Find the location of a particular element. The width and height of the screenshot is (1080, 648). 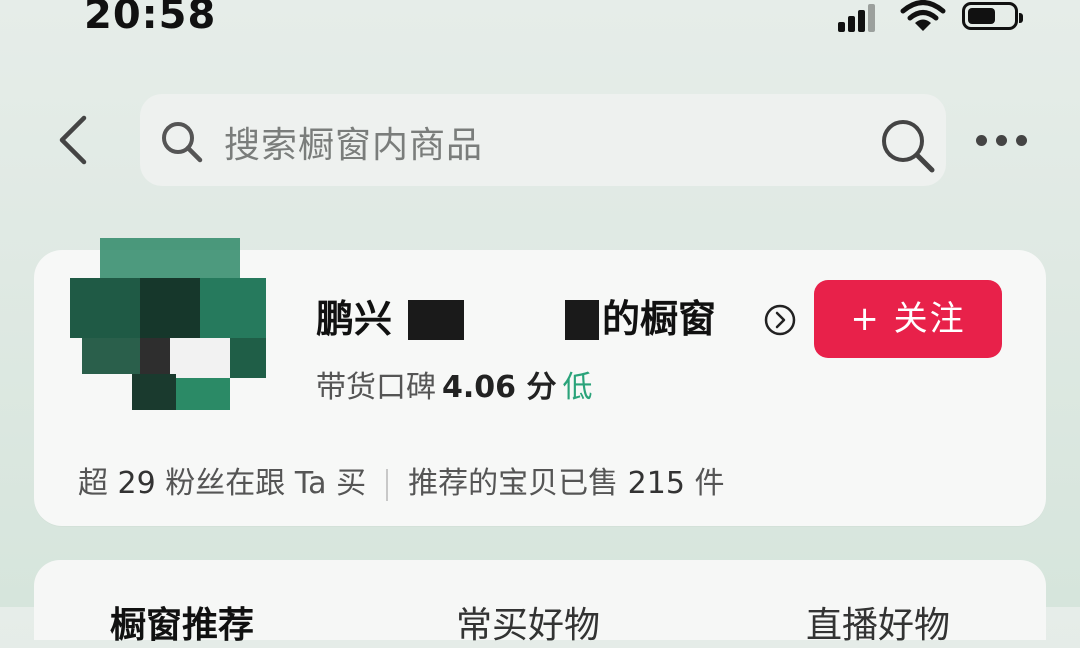

more-options-icon is located at coordinates (1002, 140).